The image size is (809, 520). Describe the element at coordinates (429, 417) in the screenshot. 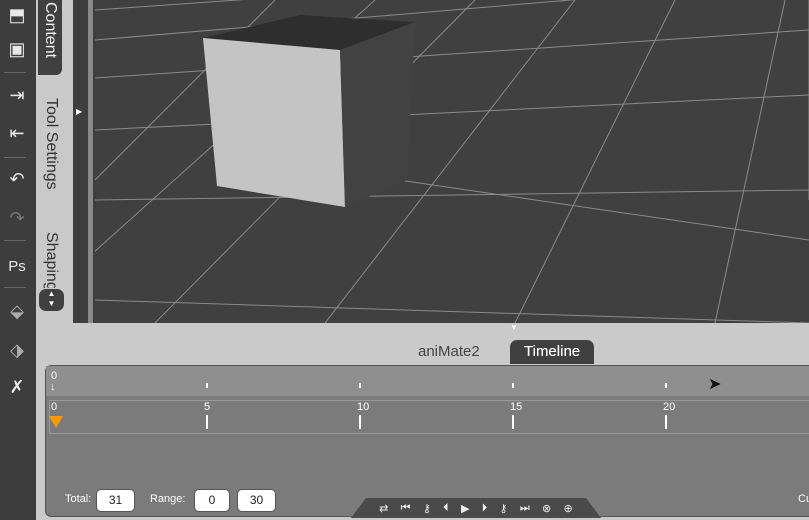

I see `frame-ruler` at that location.